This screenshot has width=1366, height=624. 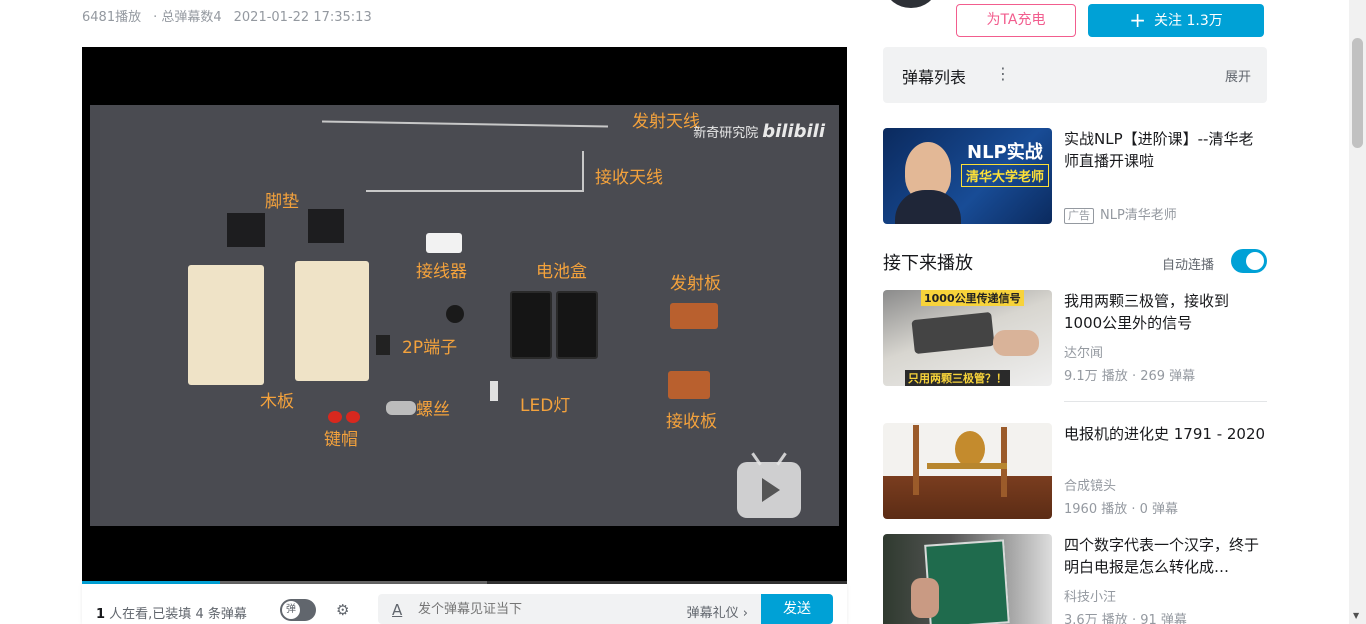 What do you see at coordinates (717, 611) in the screenshot?
I see `danmaku-etiquette-link: 弹幕礼仪 ›` at bounding box center [717, 611].